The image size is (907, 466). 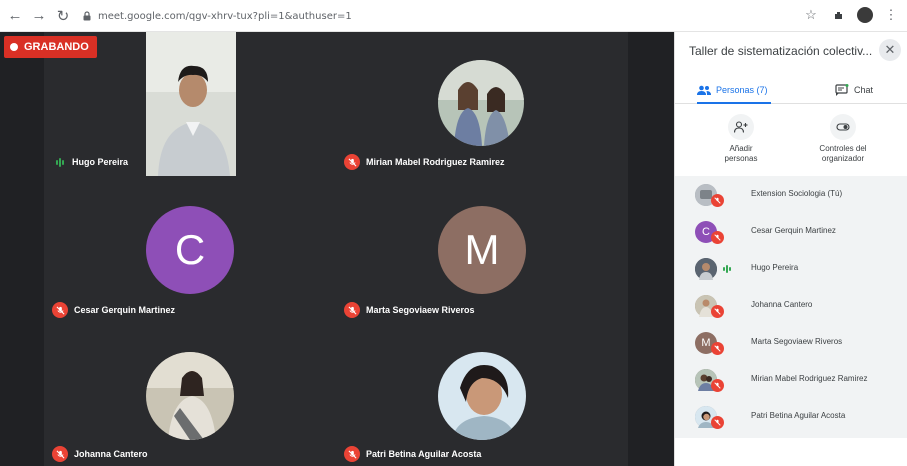 I want to click on menu-icon: ⋮, so click(x=891, y=15).